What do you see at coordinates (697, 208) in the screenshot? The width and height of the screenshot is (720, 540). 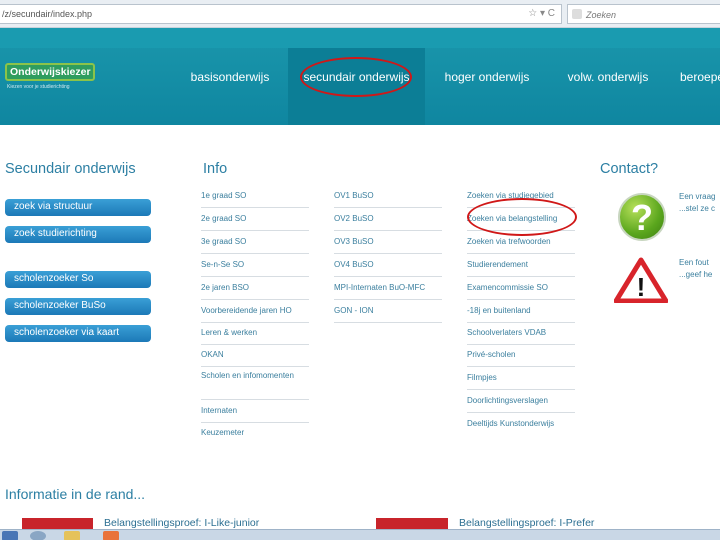 I see `contact-question-line2: ...stel ze c` at bounding box center [697, 208].